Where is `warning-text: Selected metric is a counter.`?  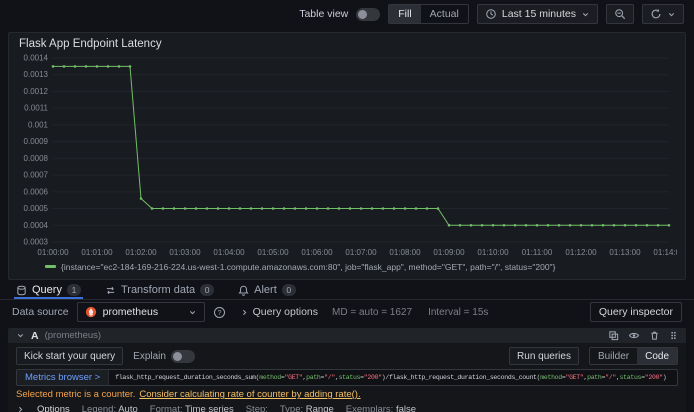
warning-text: Selected metric is a counter. is located at coordinates (76, 394).